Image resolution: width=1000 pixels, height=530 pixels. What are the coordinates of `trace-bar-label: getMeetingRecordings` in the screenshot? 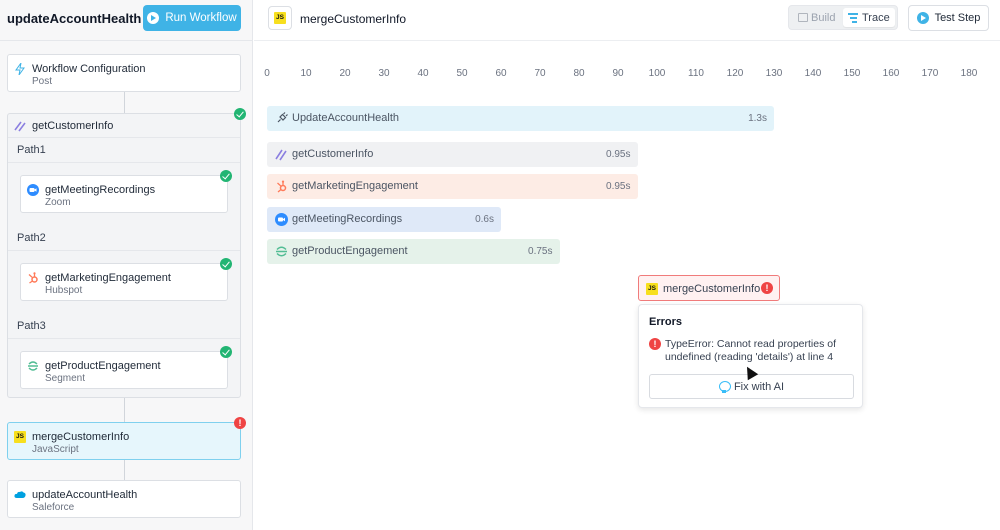 It's located at (347, 219).